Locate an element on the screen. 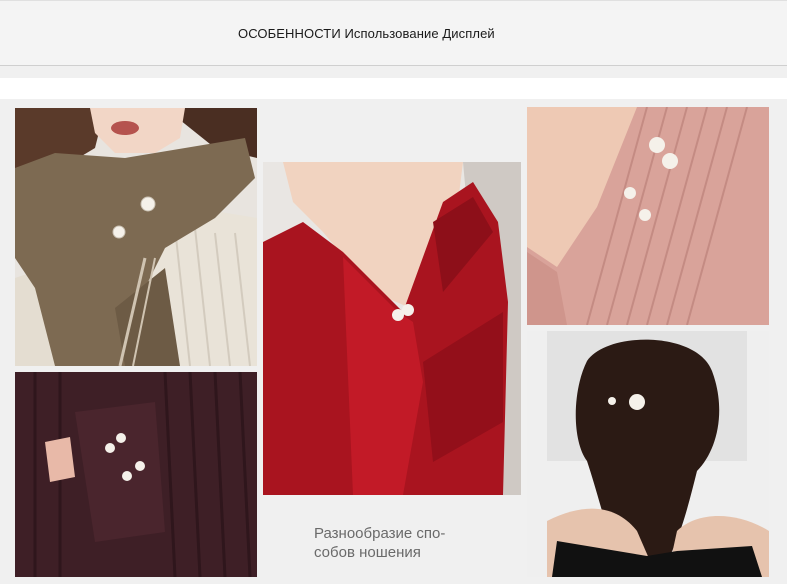 The width and height of the screenshot is (787, 584). header-shadow-strip is located at coordinates (393, 72).